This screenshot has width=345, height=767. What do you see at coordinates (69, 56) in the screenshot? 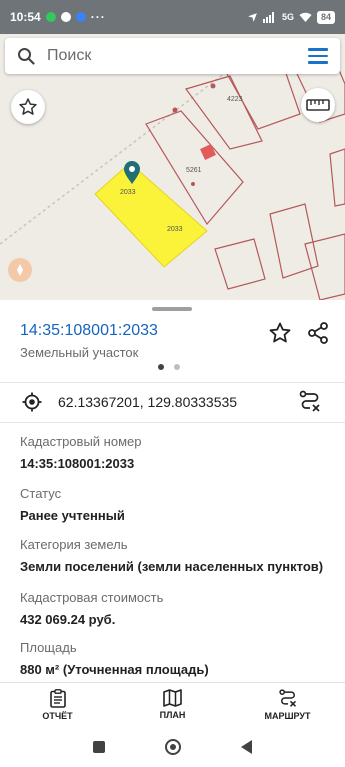
I see `search-input: Поиск` at bounding box center [69, 56].